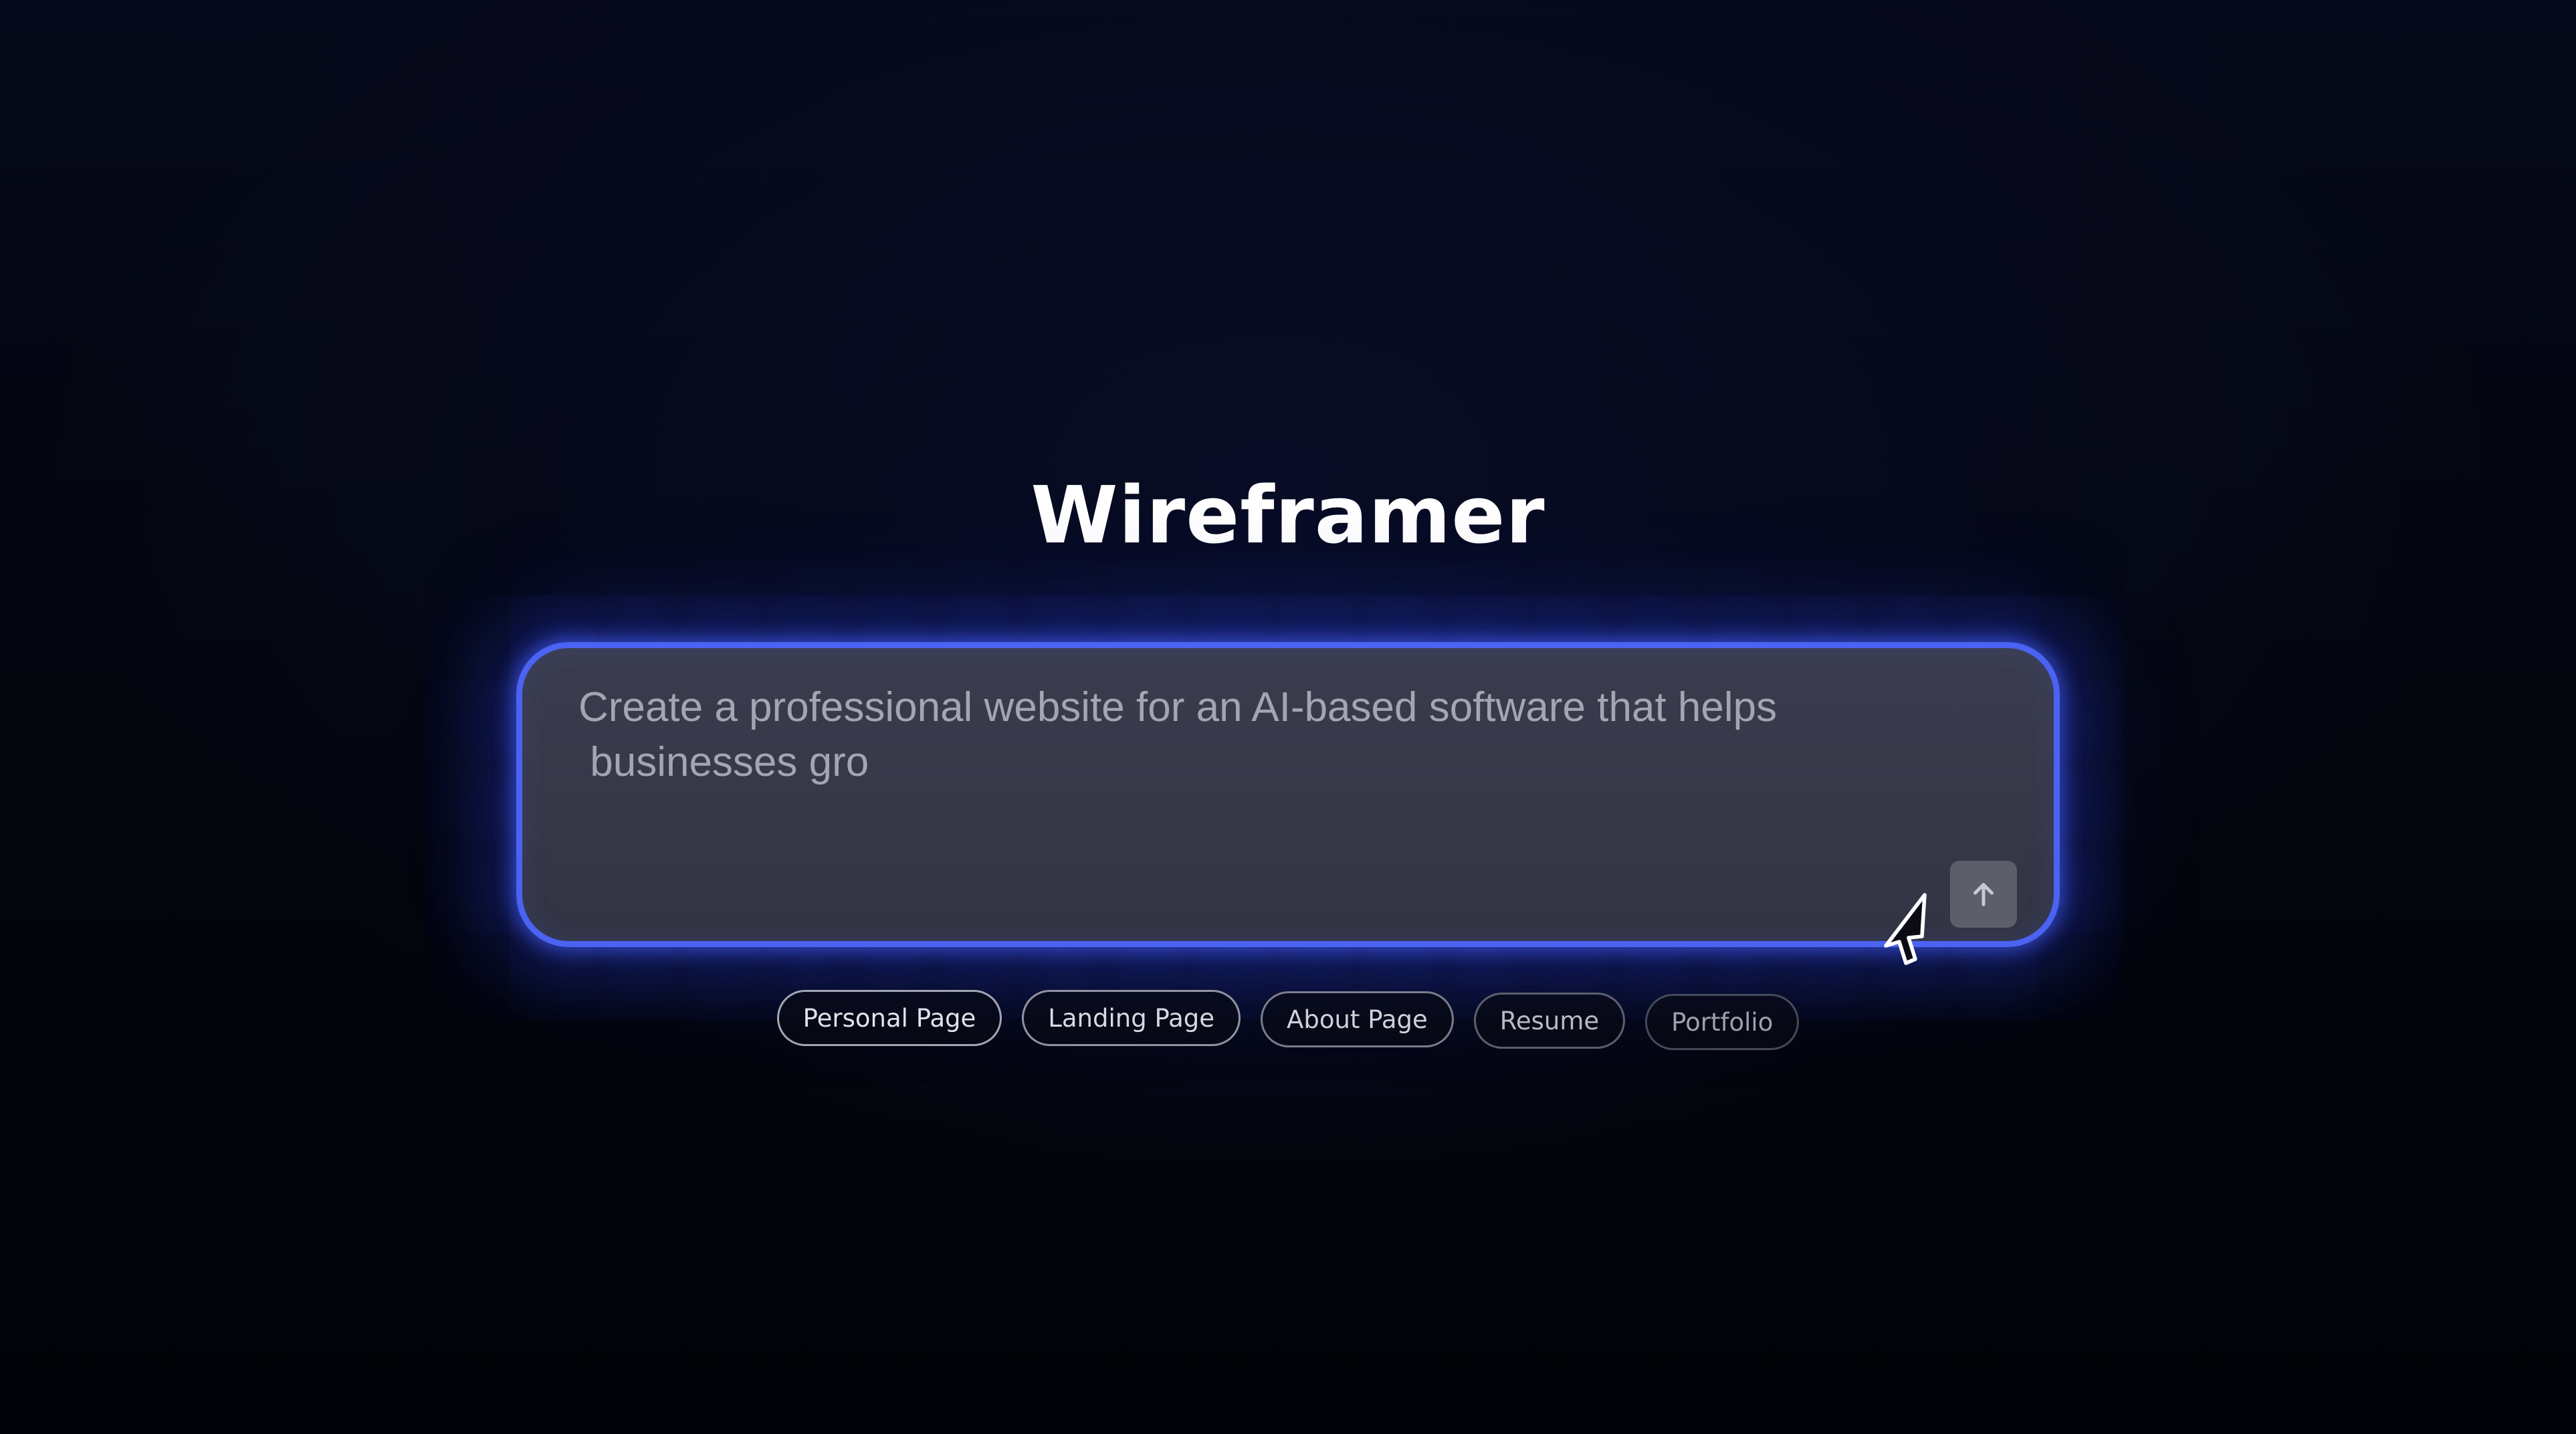  What do you see at coordinates (1358, 1019) in the screenshot?
I see `chip-about-page: About Page` at bounding box center [1358, 1019].